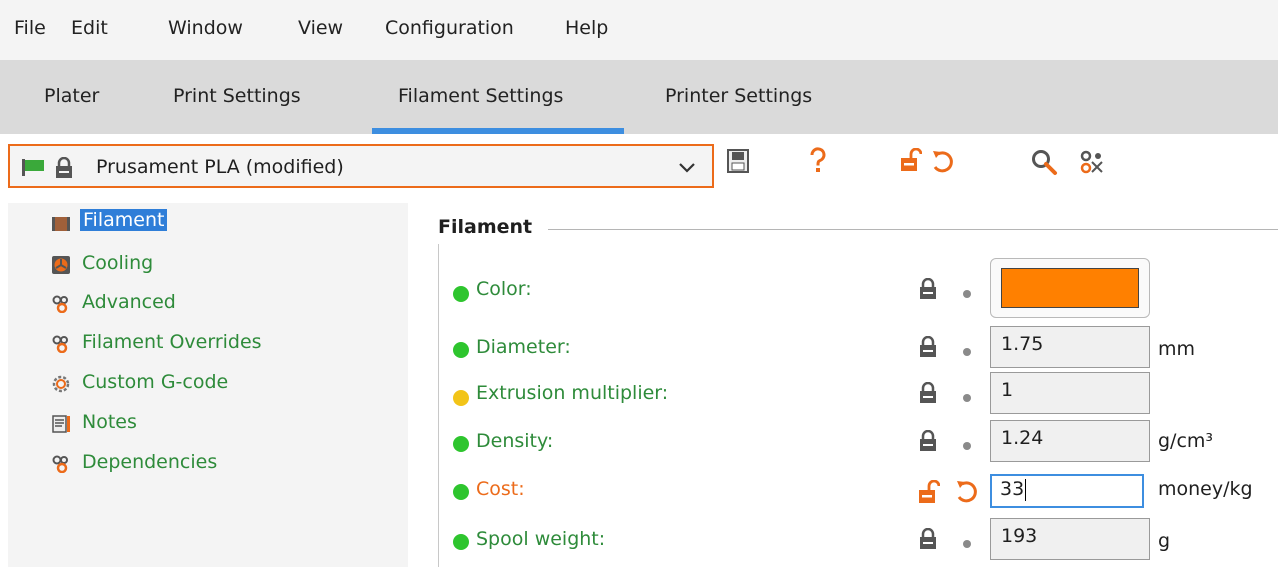  What do you see at coordinates (487, 227) in the screenshot?
I see `section-title: Filament` at bounding box center [487, 227].